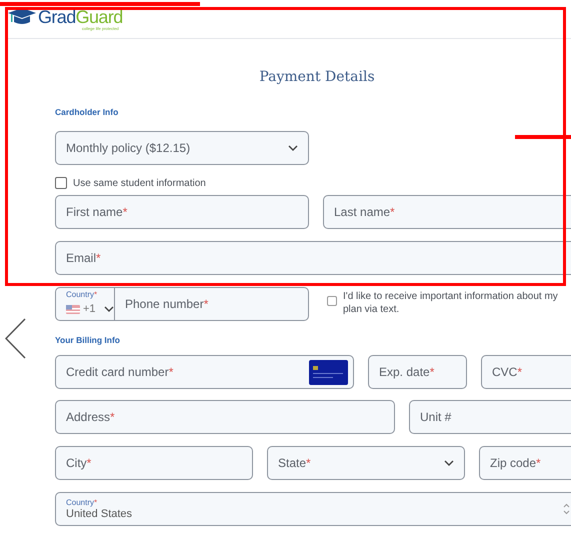  I want to click on input-field: First name*, so click(182, 212).